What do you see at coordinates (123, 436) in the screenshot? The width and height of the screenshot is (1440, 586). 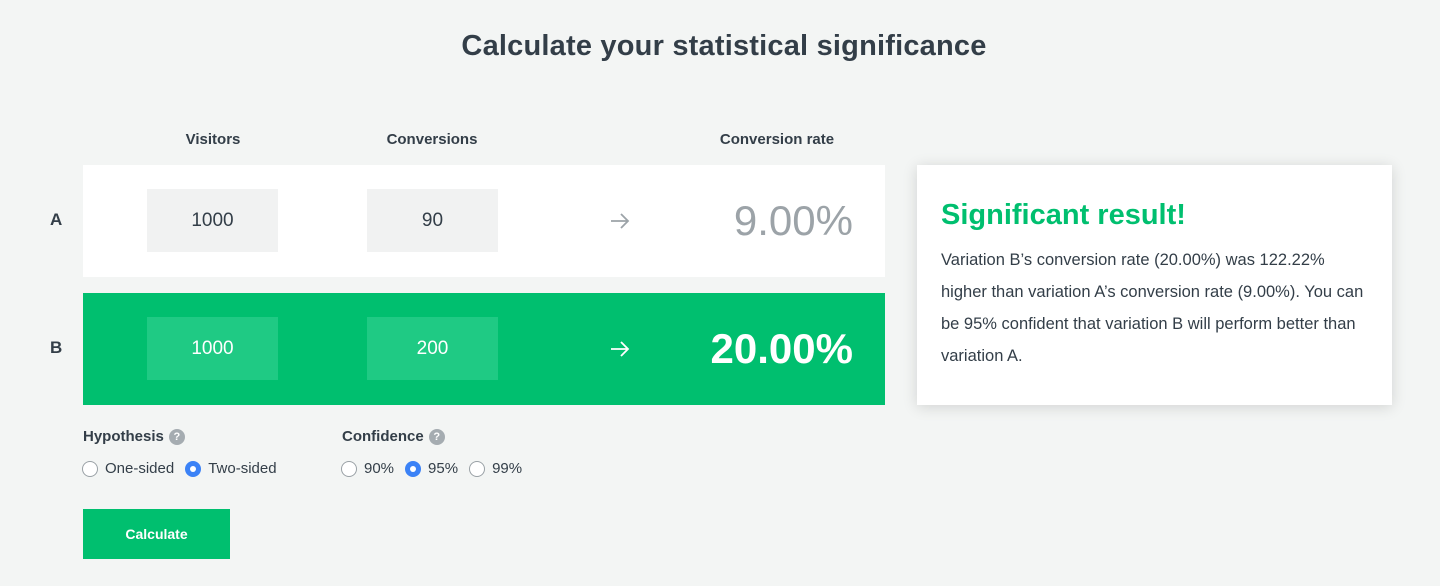 I see `hypothesis-label: Hypothesis` at bounding box center [123, 436].